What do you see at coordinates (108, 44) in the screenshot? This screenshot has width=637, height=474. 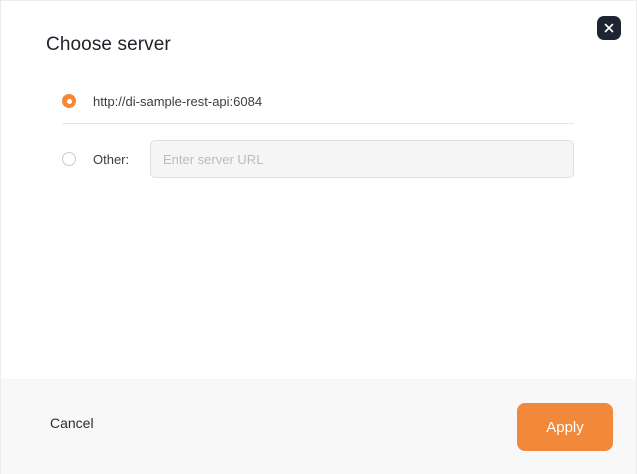 I see `dialog-title: Choose server` at bounding box center [108, 44].